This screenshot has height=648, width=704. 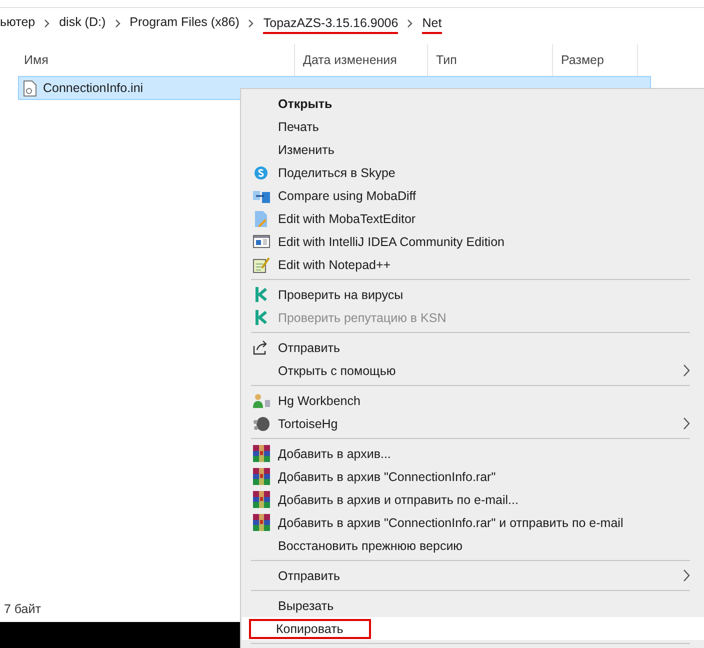 What do you see at coordinates (82, 23) in the screenshot?
I see `breadcrumb-item: disk (D:)` at bounding box center [82, 23].